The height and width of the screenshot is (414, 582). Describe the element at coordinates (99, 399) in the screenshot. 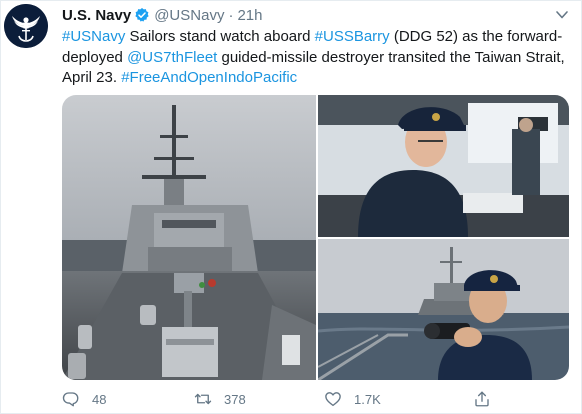

I see `reply-count: 48` at that location.